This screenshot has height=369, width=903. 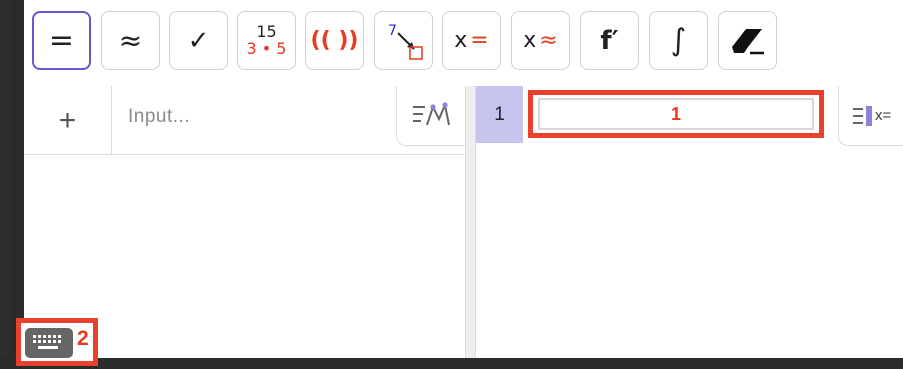 What do you see at coordinates (431, 113) in the screenshot?
I see `algebra-style-icon` at bounding box center [431, 113].